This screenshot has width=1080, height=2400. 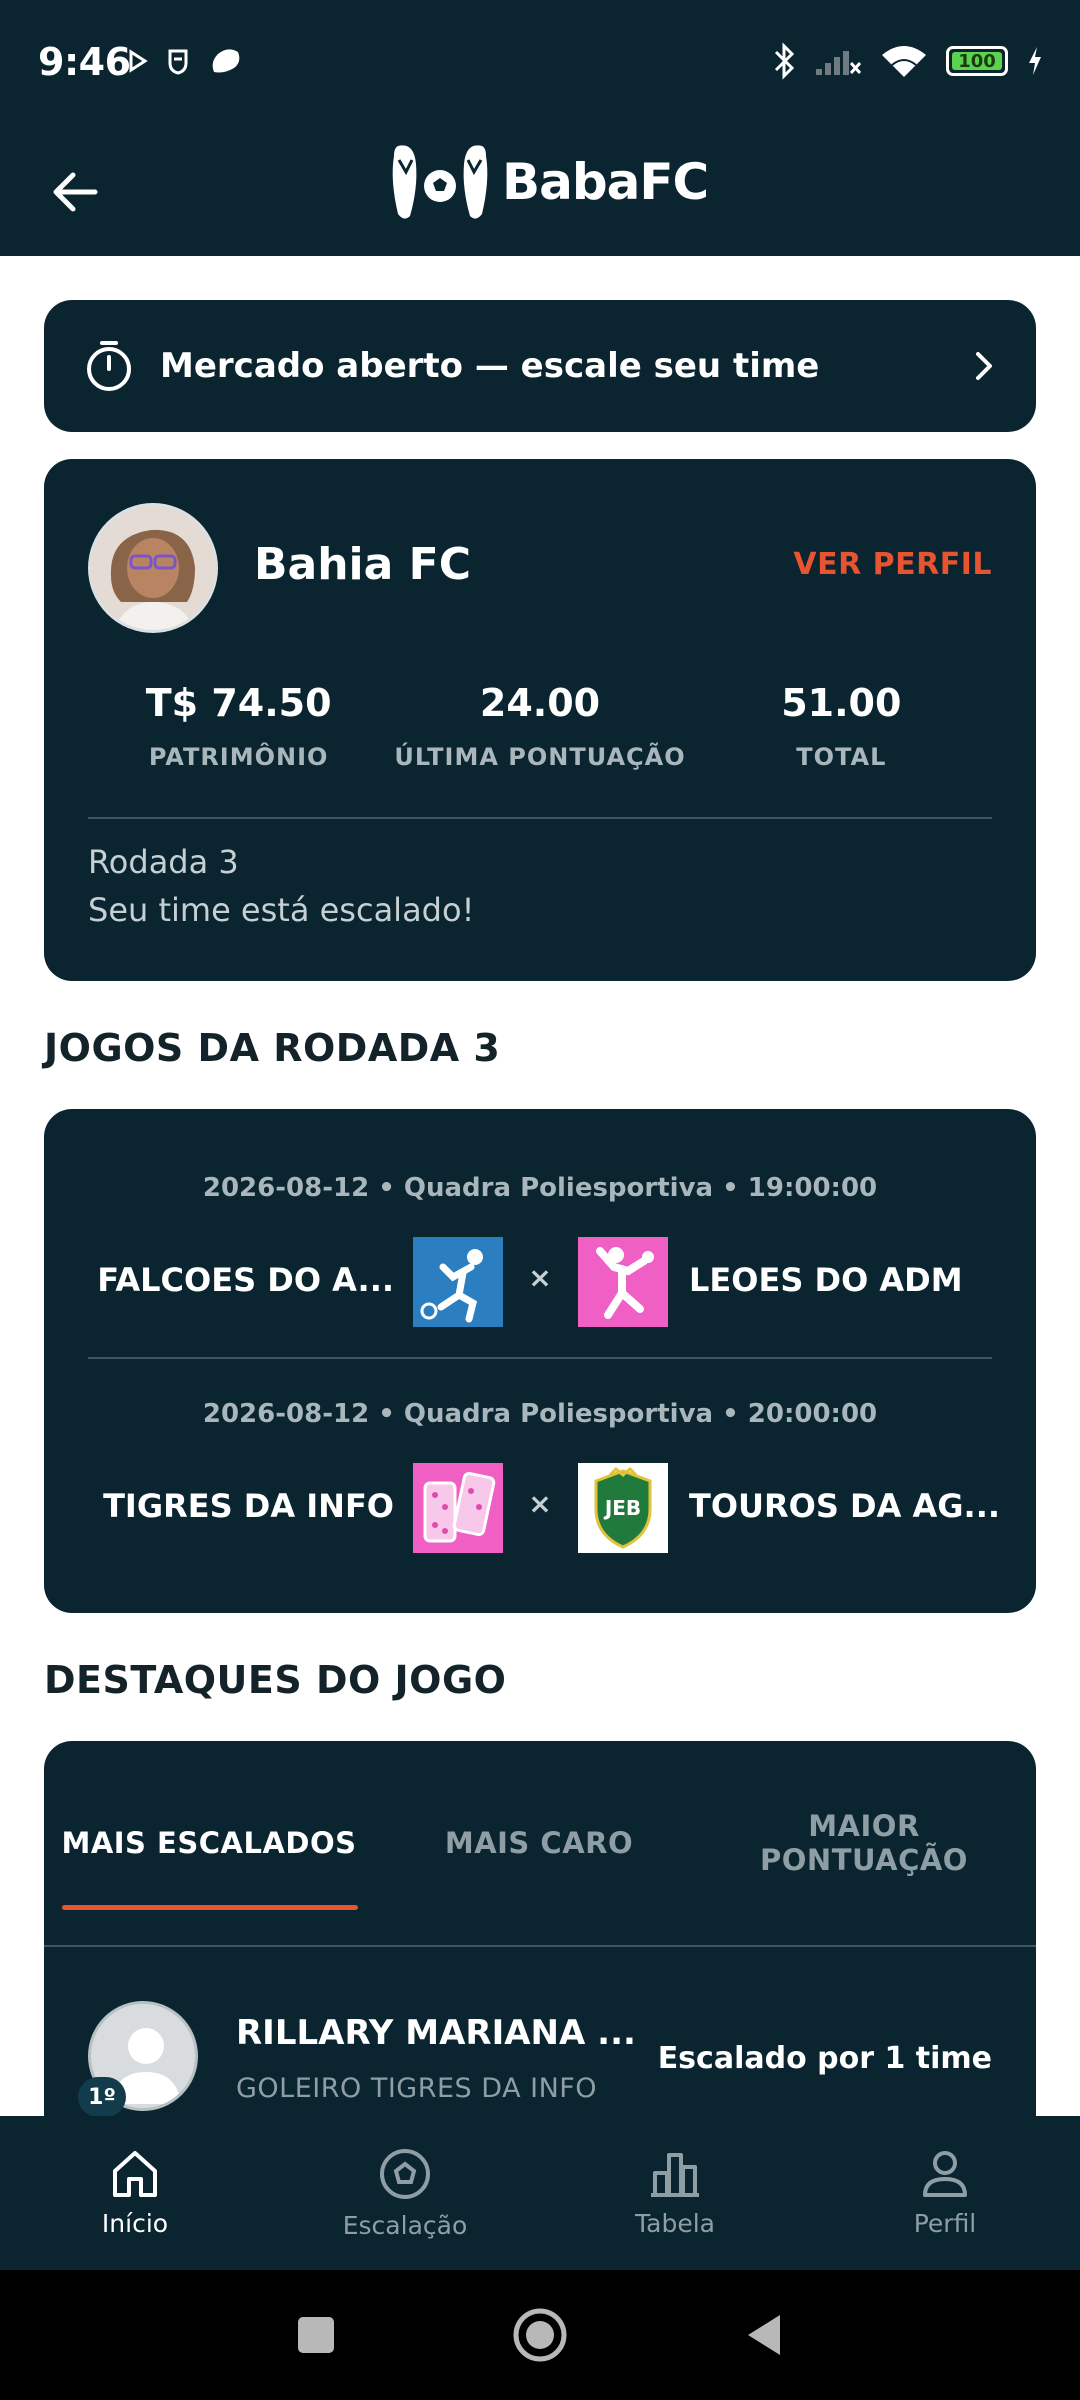 I want to click on chat-bubble-icon, so click(x=226, y=61).